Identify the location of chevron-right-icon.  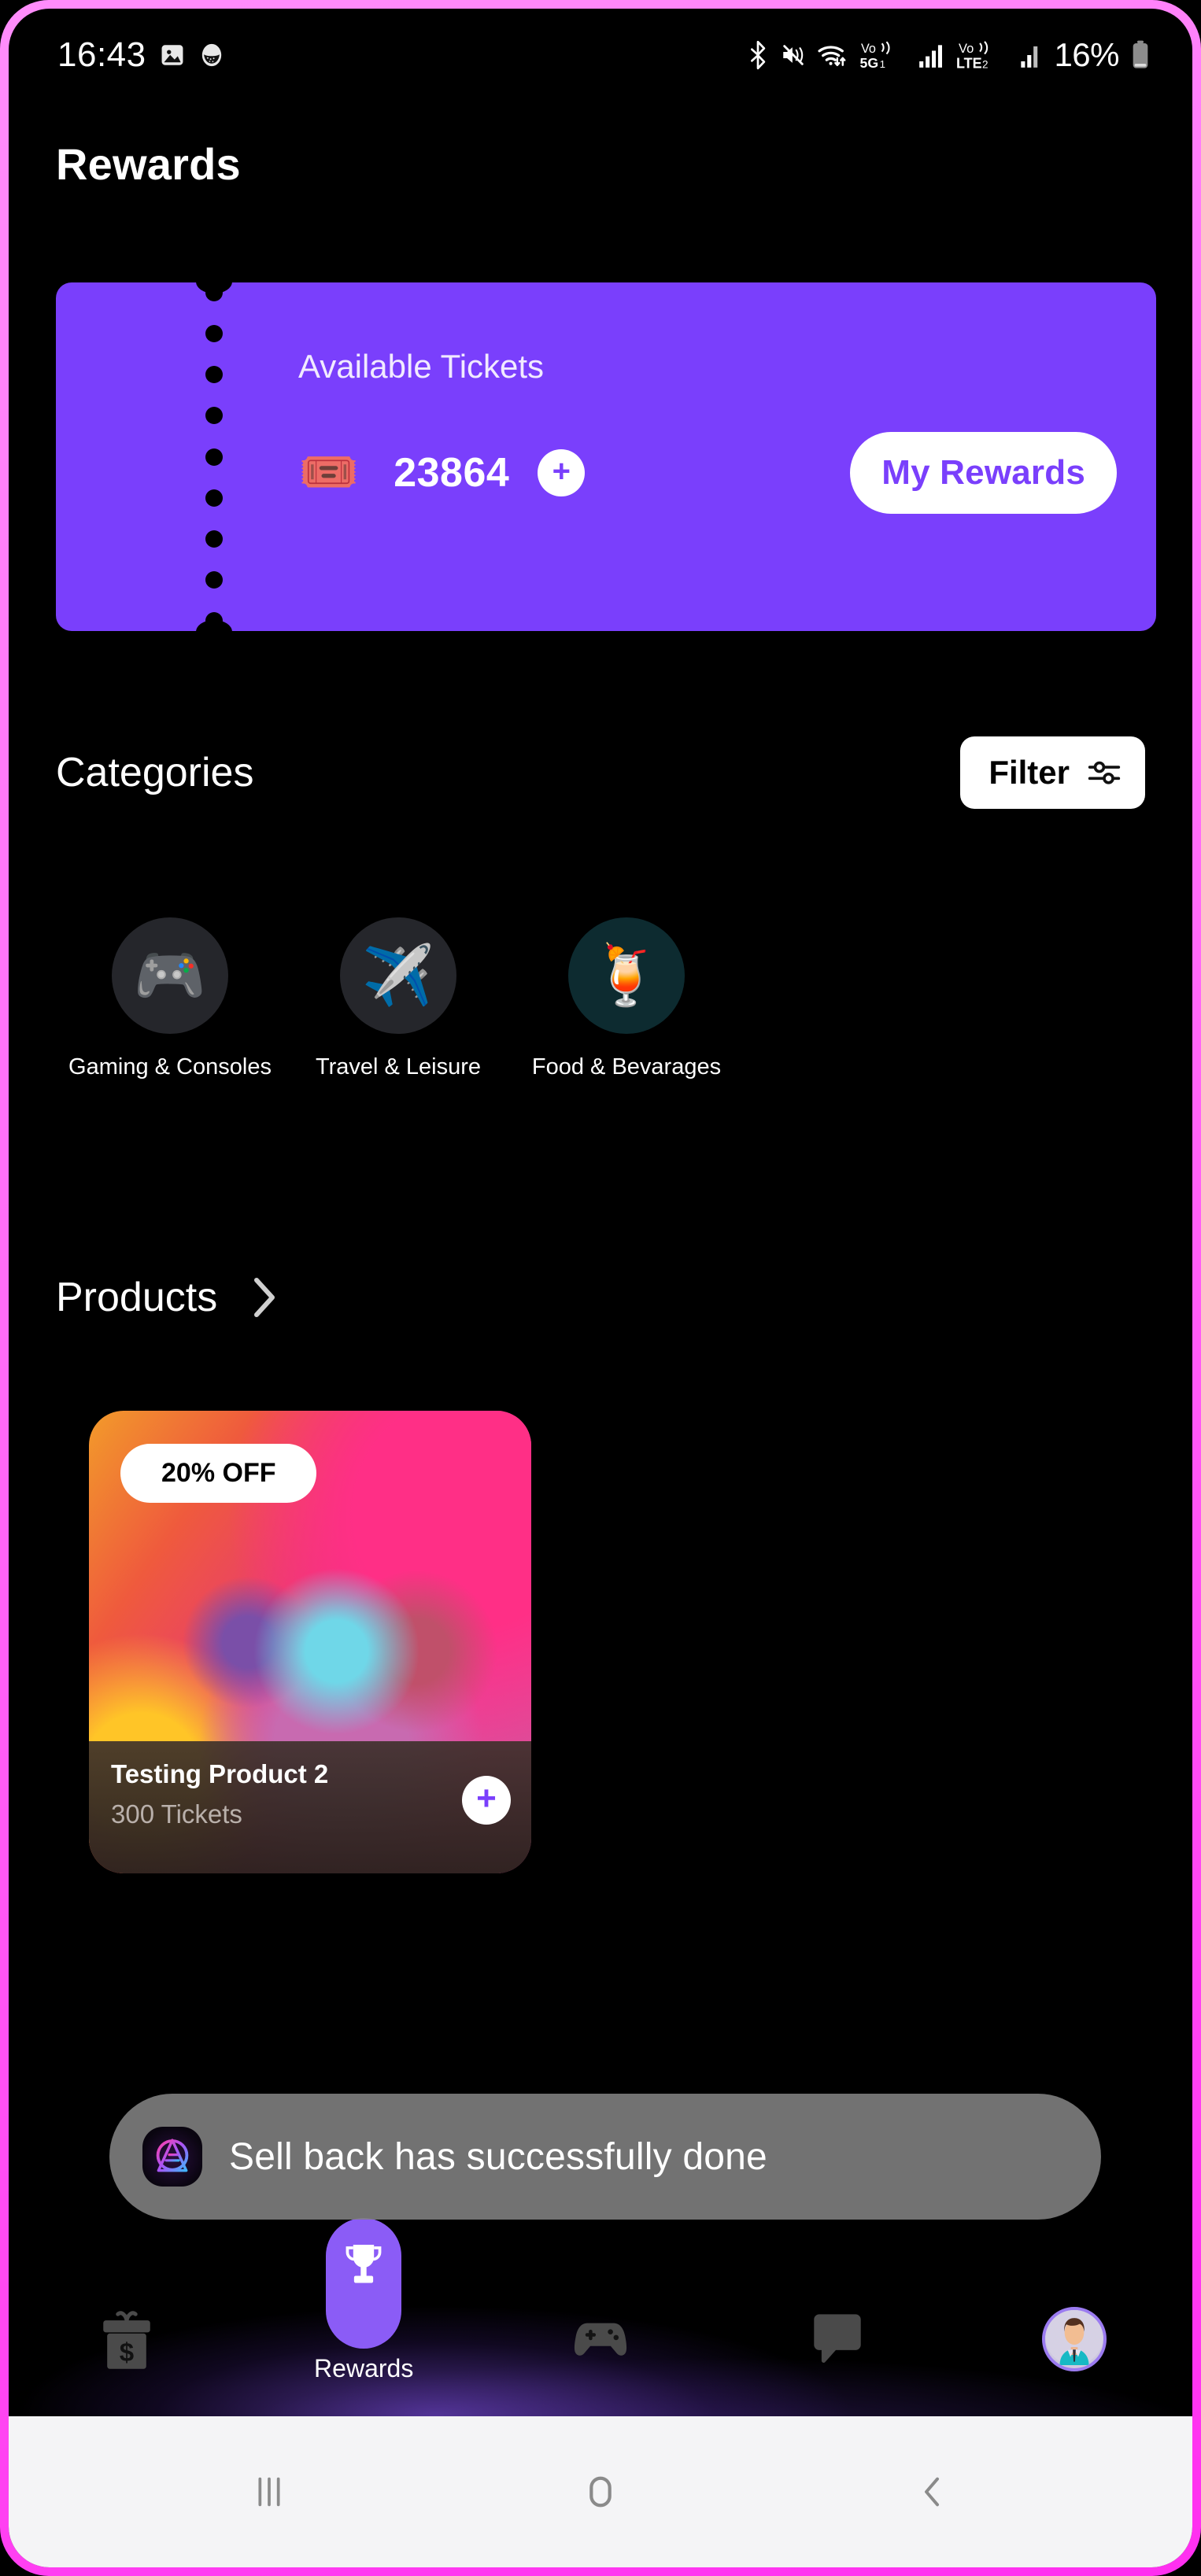
(264, 1298).